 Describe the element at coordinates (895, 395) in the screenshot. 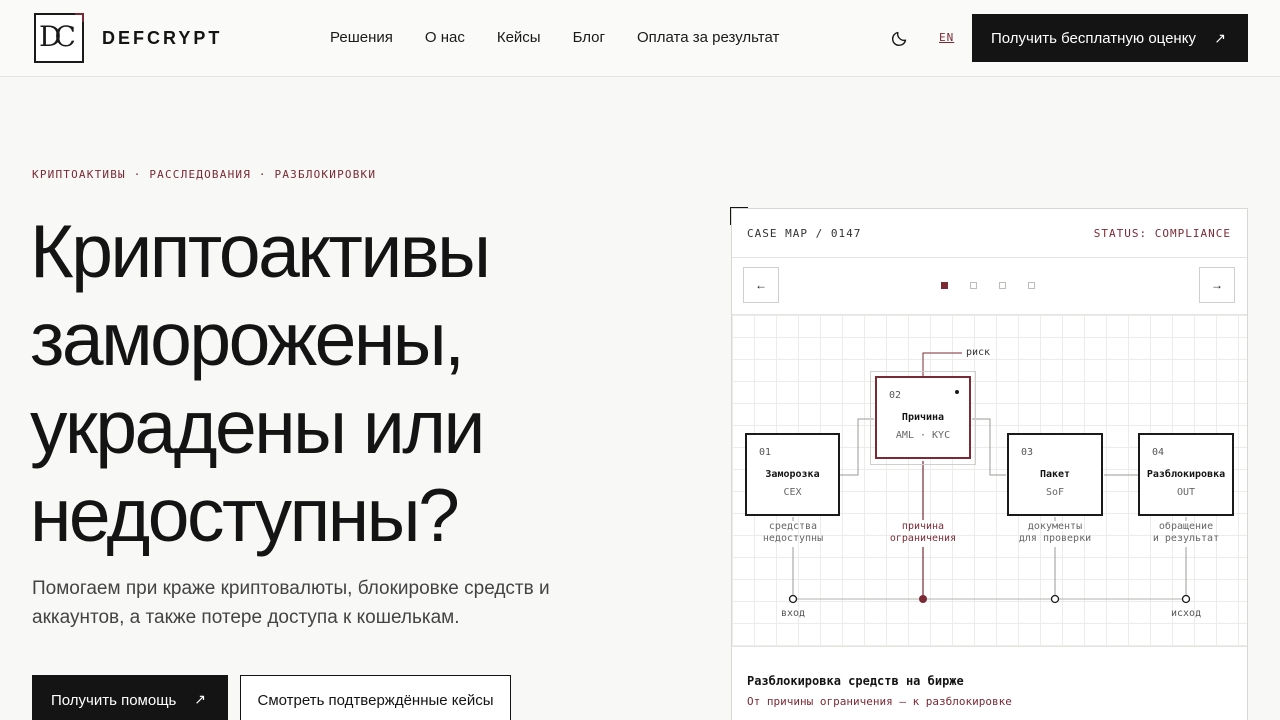

I see `node-number: 02` at that location.